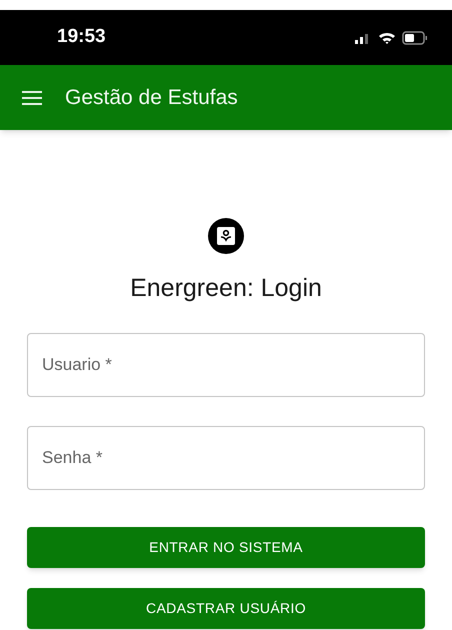  I want to click on input-field: Usuario *, so click(226, 364).